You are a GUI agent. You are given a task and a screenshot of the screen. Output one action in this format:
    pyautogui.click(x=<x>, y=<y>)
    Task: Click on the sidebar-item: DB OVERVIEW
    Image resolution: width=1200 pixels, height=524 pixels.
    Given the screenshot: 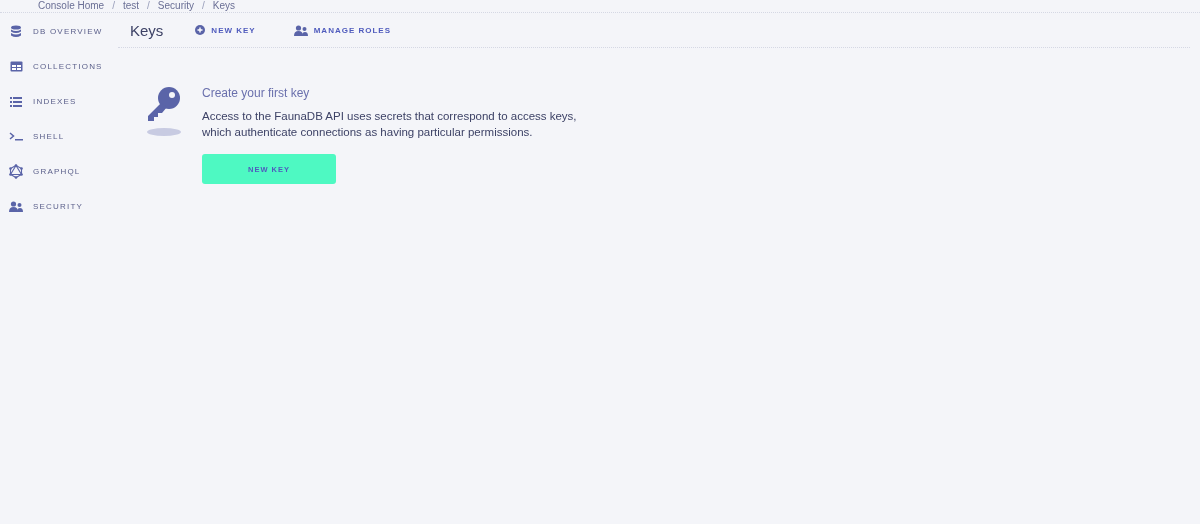 What is the action you would take?
    pyautogui.click(x=59, y=31)
    